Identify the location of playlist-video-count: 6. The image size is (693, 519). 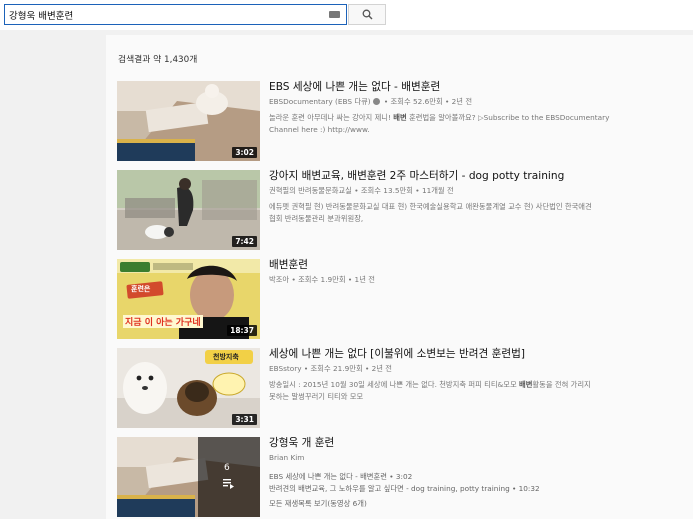
(227, 468).